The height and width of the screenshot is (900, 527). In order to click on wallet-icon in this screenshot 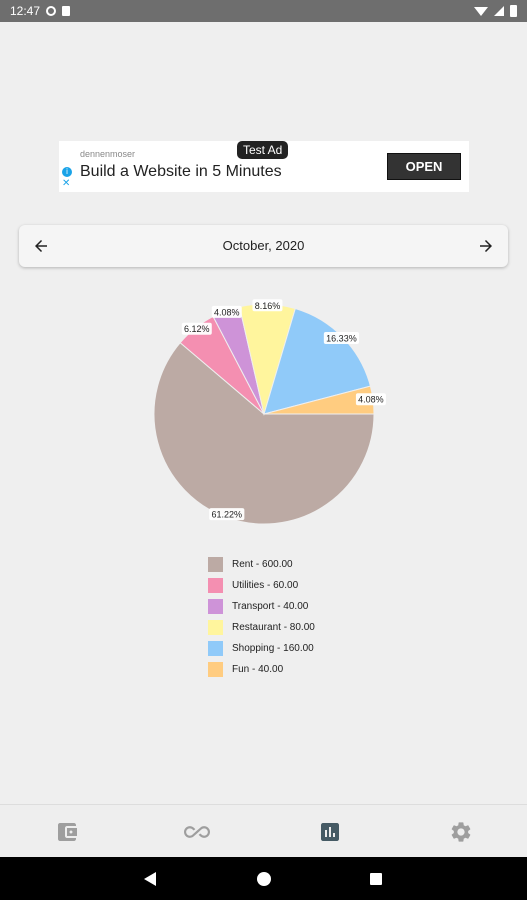, I will do `click(67, 832)`.